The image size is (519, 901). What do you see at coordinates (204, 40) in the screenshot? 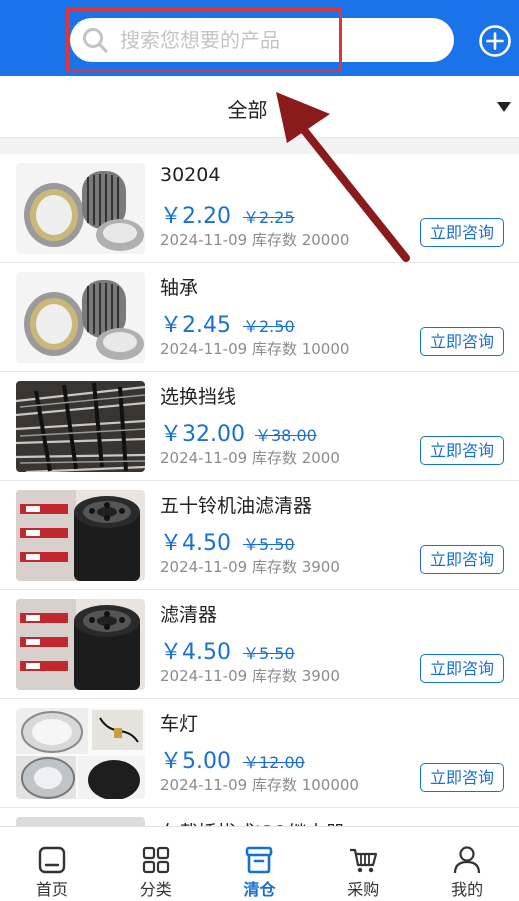
I see `search-highlight-box` at bounding box center [204, 40].